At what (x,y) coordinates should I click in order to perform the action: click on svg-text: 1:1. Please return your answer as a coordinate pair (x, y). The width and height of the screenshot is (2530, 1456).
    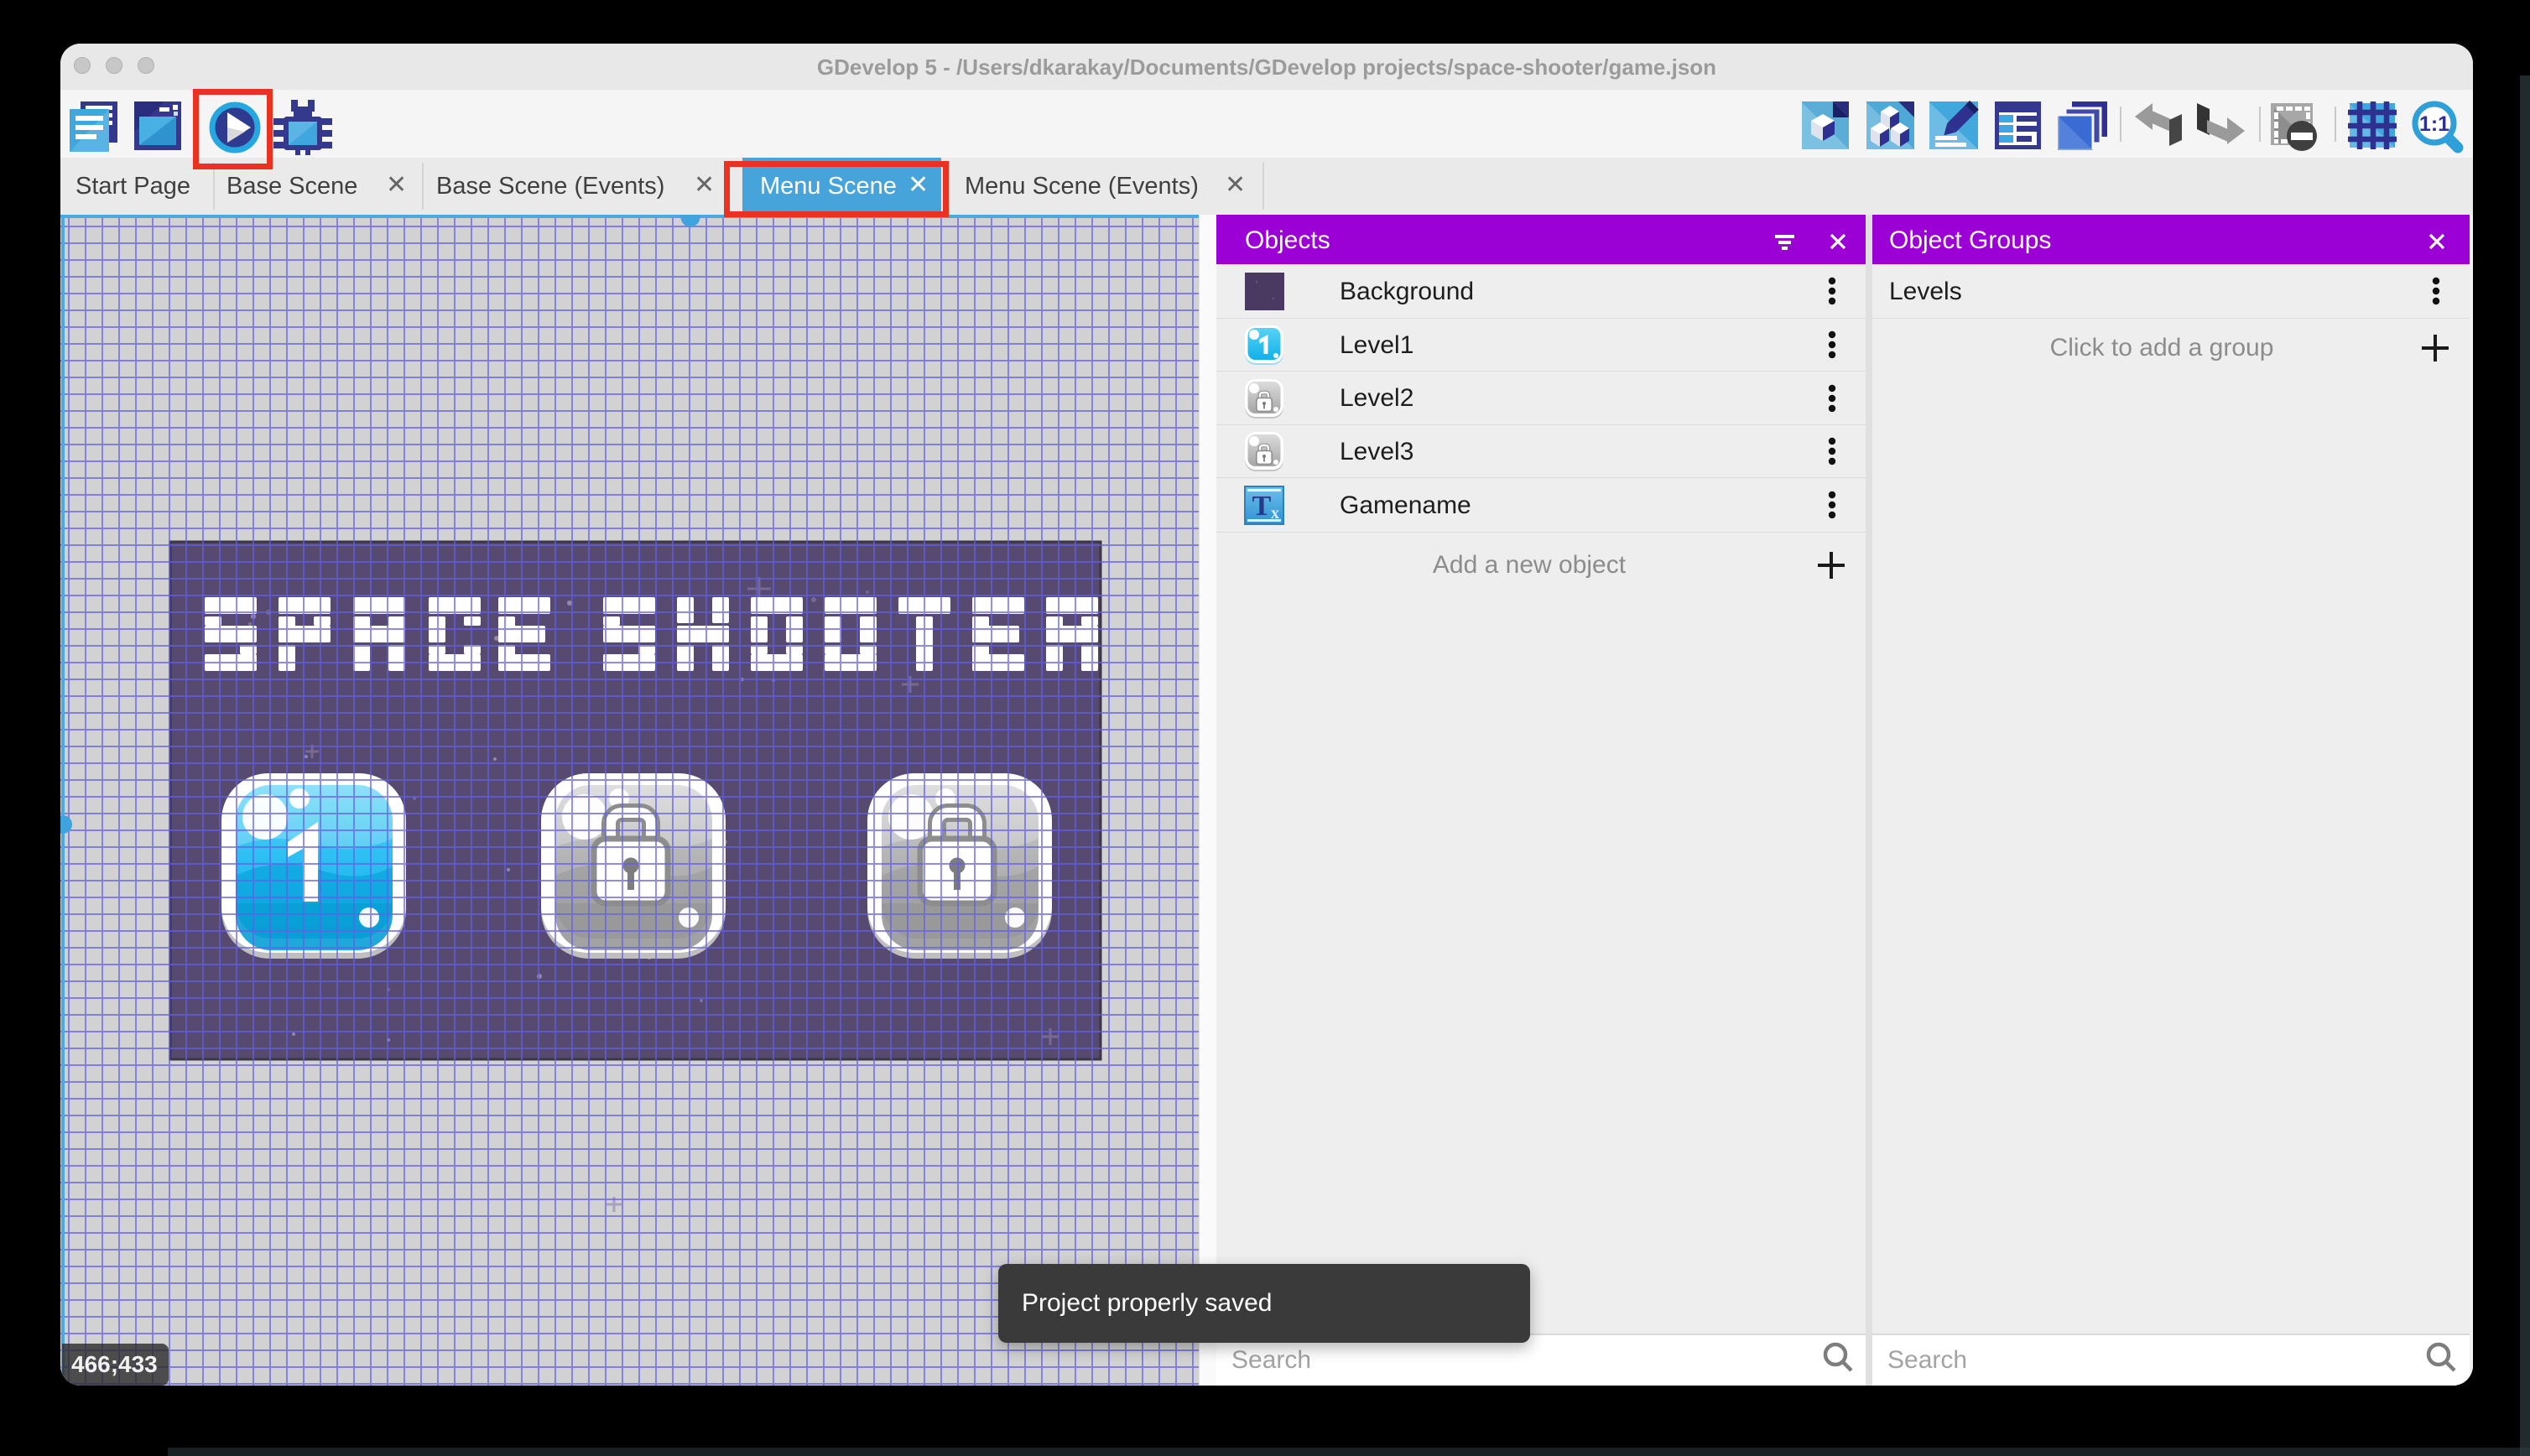
    Looking at the image, I should click on (2434, 124).